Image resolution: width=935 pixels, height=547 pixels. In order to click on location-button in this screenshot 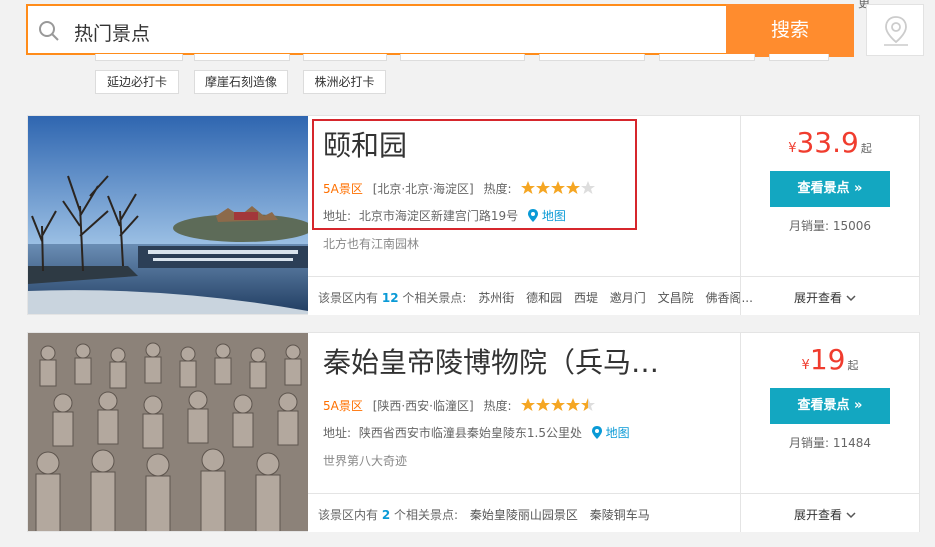, I will do `click(895, 30)`.